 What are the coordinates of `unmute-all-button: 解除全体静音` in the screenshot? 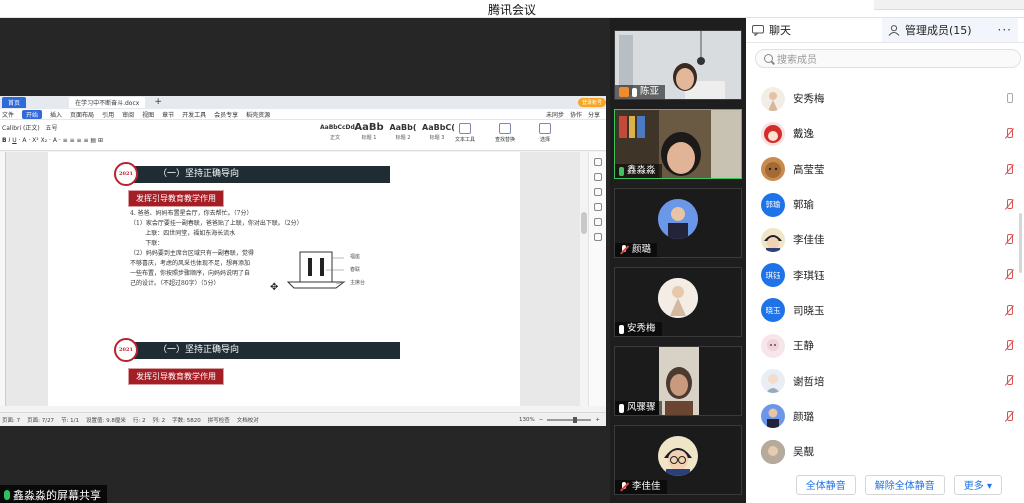 It's located at (904, 484).